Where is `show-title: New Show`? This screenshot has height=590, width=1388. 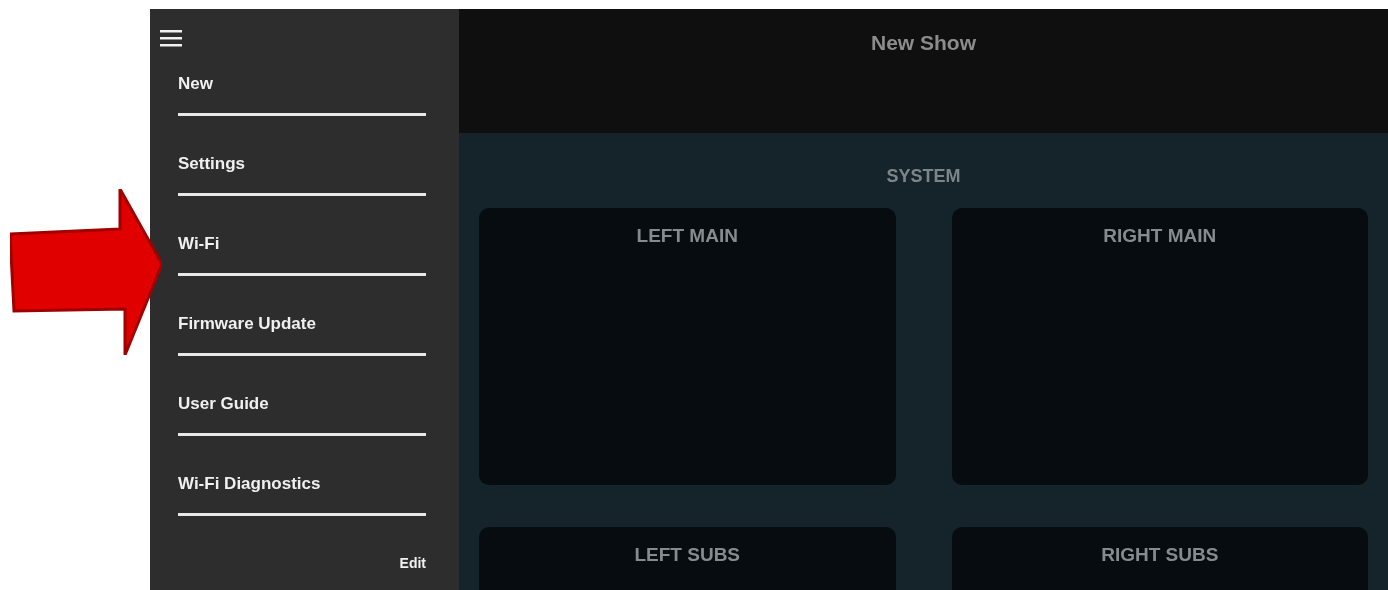
show-title: New Show is located at coordinates (923, 42).